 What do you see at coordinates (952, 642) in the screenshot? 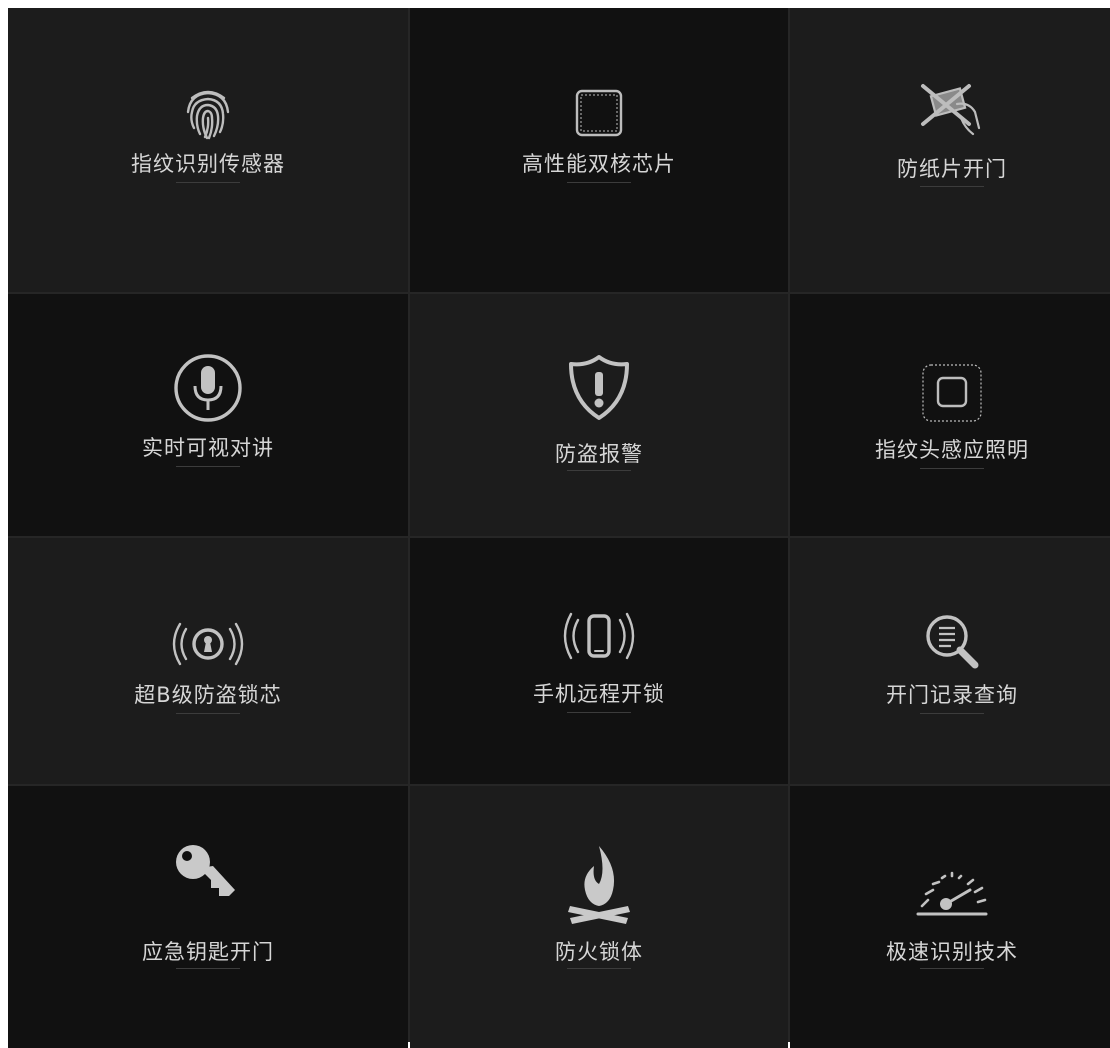
I see `record-search-icon` at bounding box center [952, 642].